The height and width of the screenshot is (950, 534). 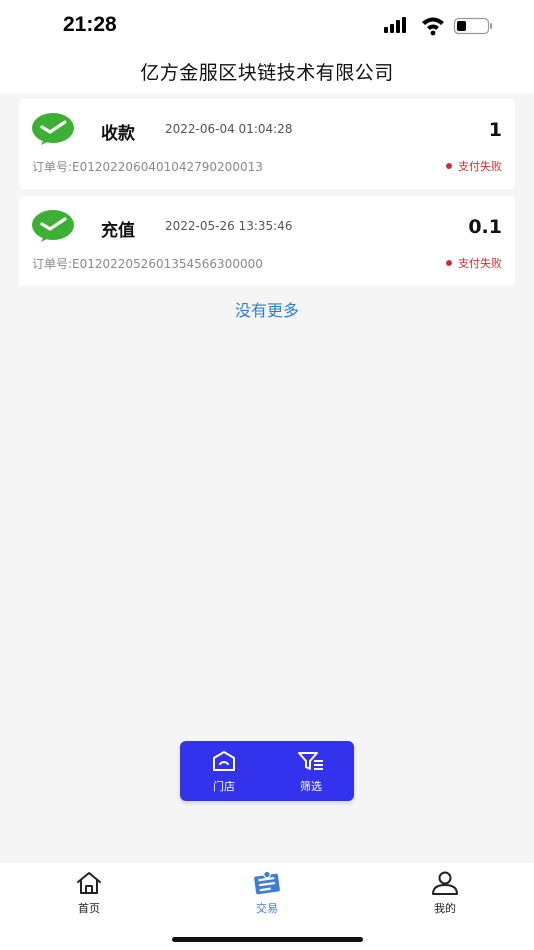 I want to click on home-icon, so click(x=89, y=883).